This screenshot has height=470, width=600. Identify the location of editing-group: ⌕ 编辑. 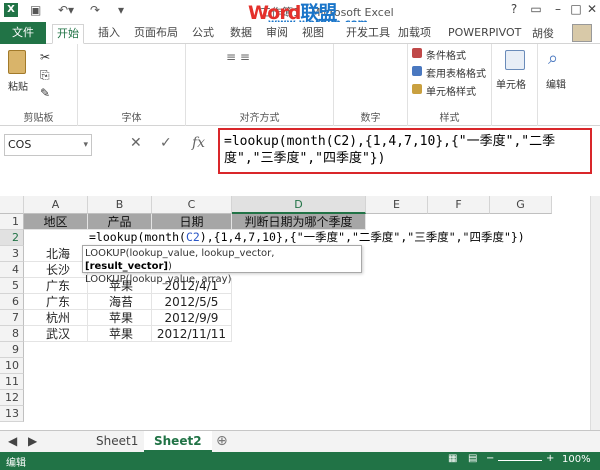
(558, 85).